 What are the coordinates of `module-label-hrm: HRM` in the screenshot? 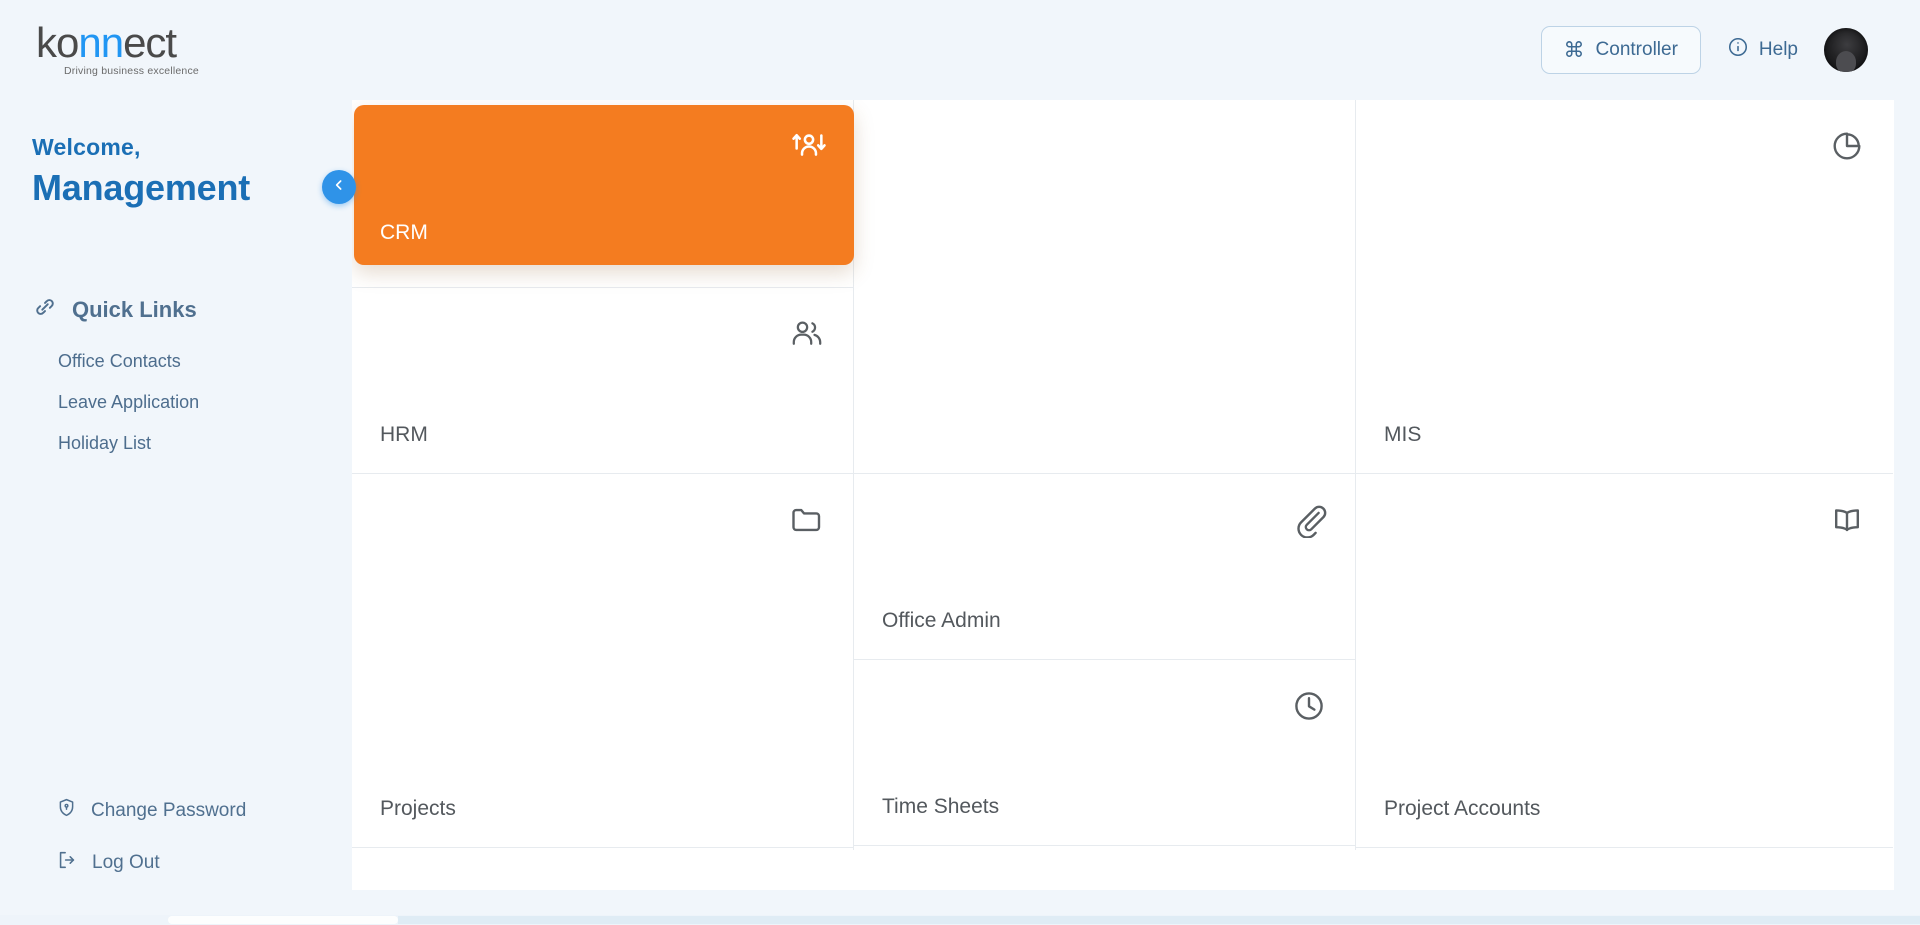 It's located at (404, 434).